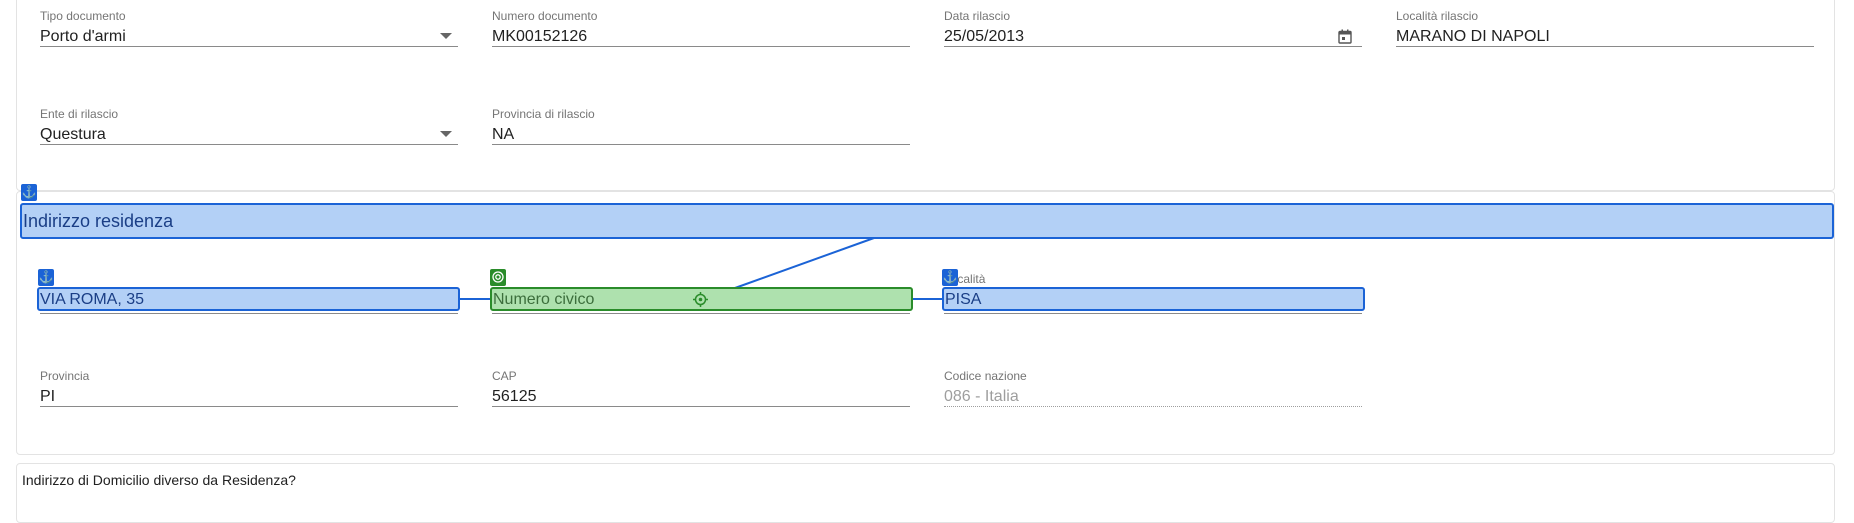 This screenshot has width=1854, height=523. What do you see at coordinates (98, 221) in the screenshot?
I see `section-title: Indirizzo residenza` at bounding box center [98, 221].